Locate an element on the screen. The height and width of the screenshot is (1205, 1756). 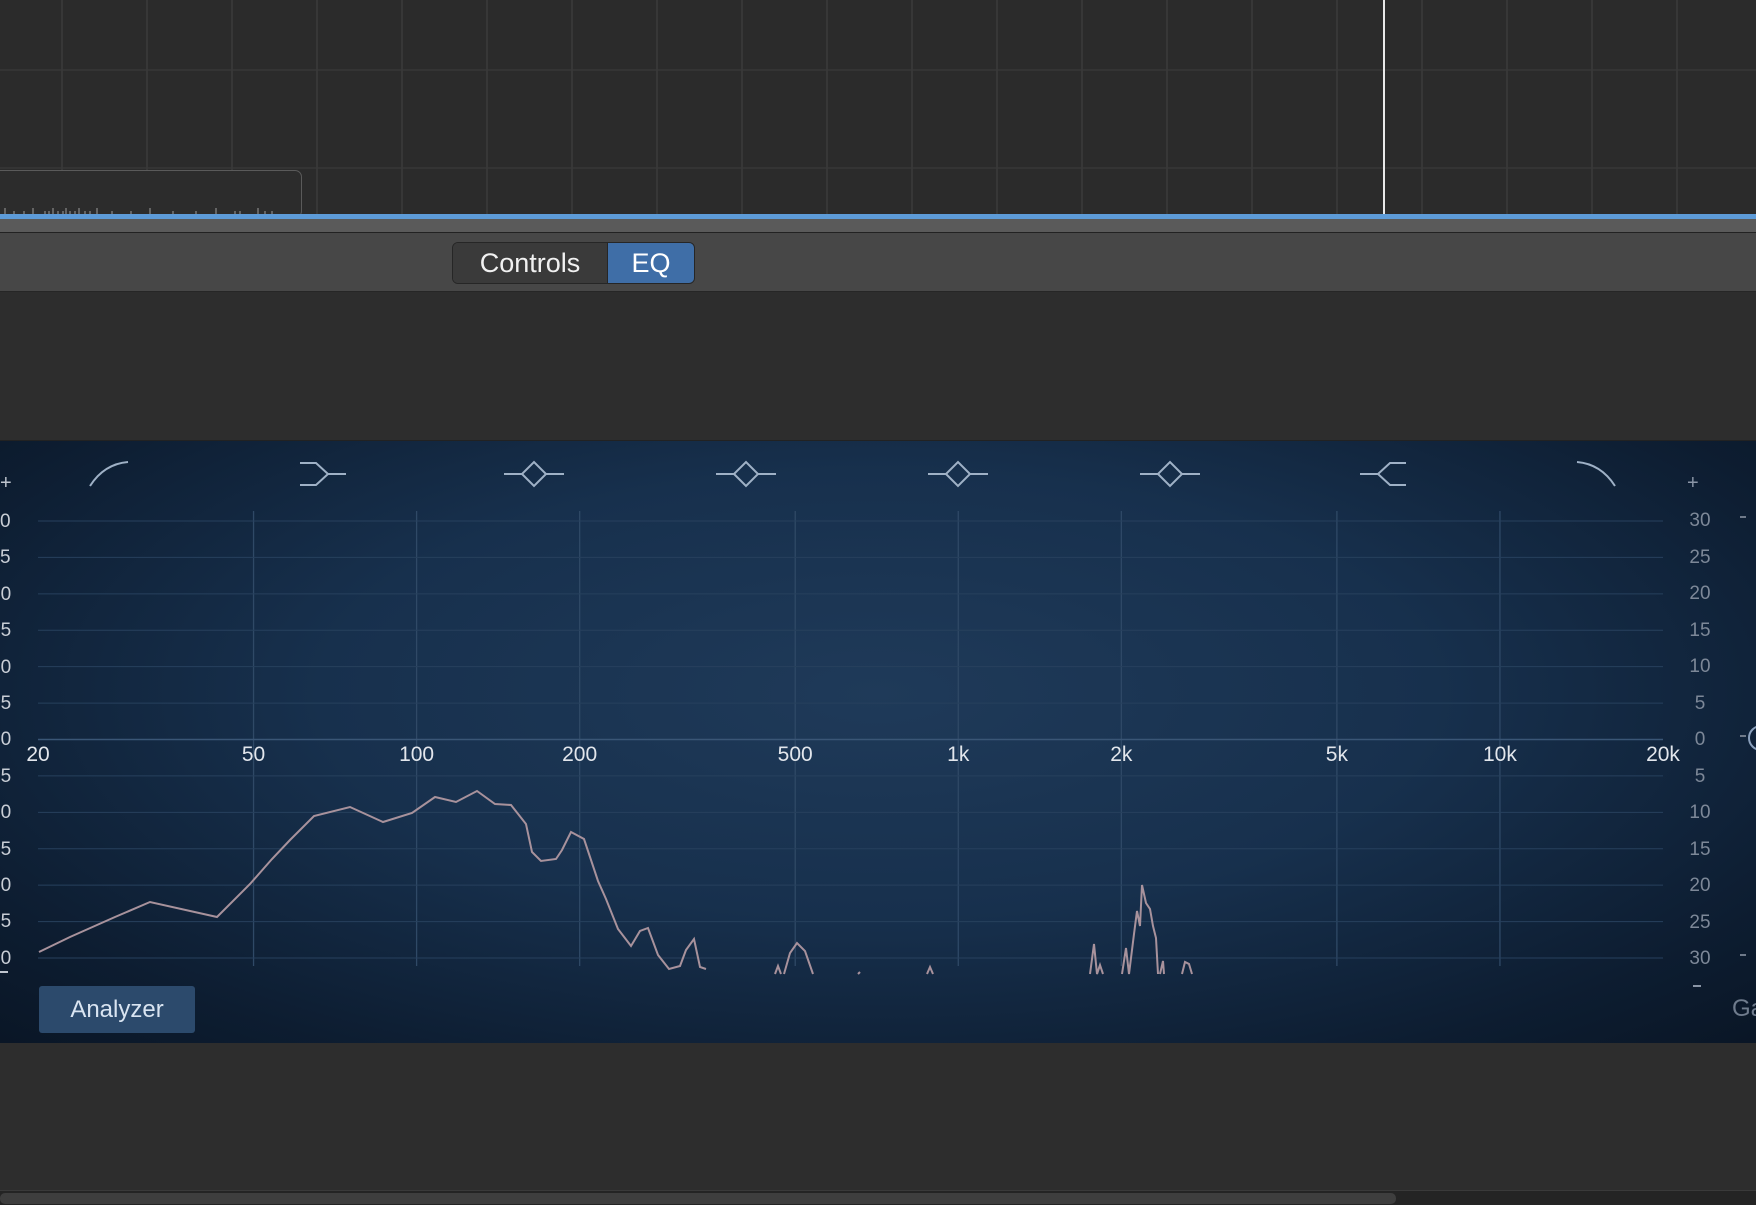
eq-tab: EQ is located at coordinates (650, 263).